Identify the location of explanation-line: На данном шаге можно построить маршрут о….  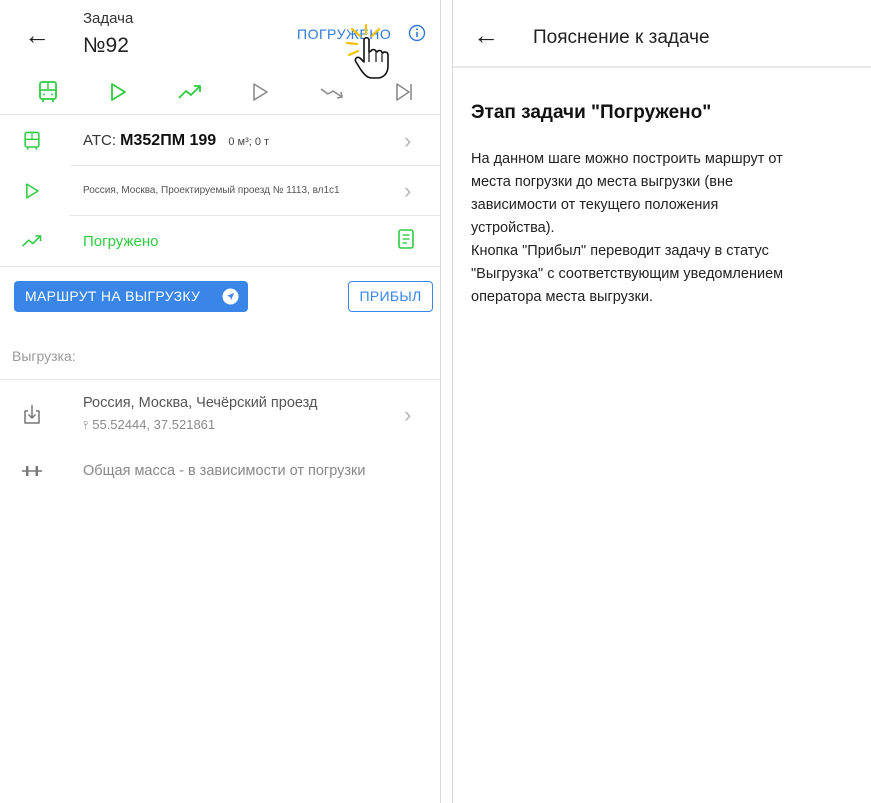
(627, 159).